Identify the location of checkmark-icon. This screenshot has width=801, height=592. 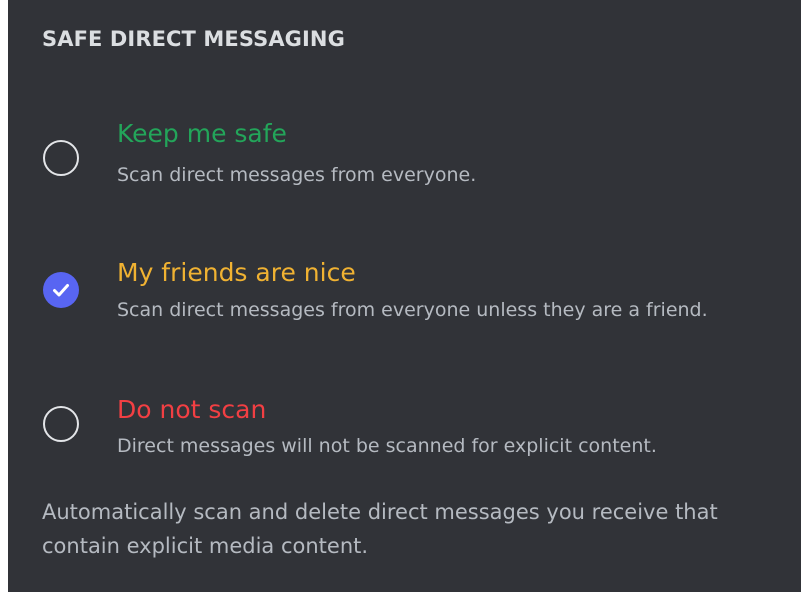
(61, 290).